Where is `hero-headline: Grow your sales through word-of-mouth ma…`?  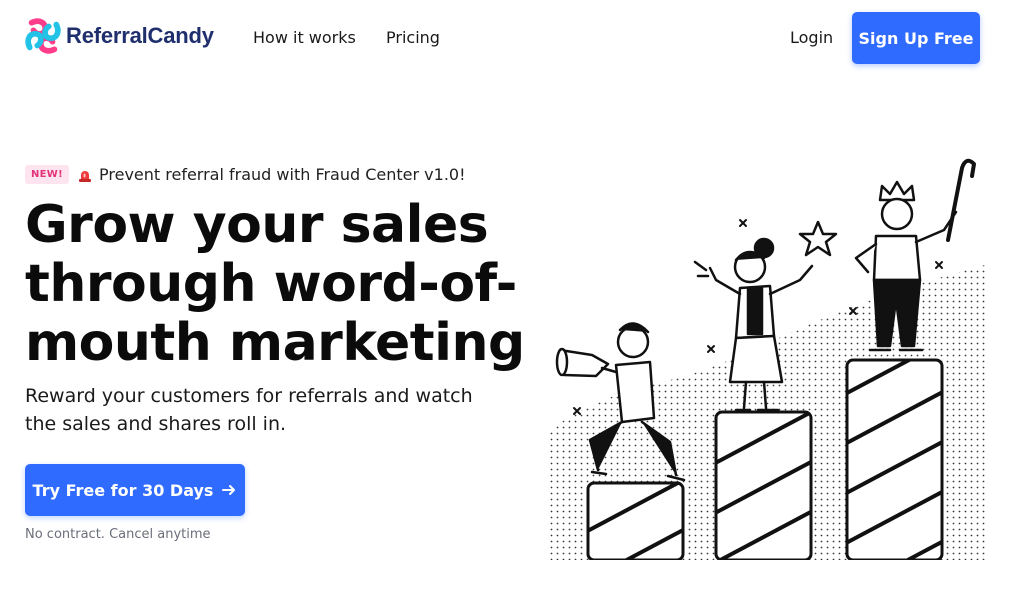
hero-headline: Grow your sales through word-of-mouth ma… is located at coordinates (275, 284).